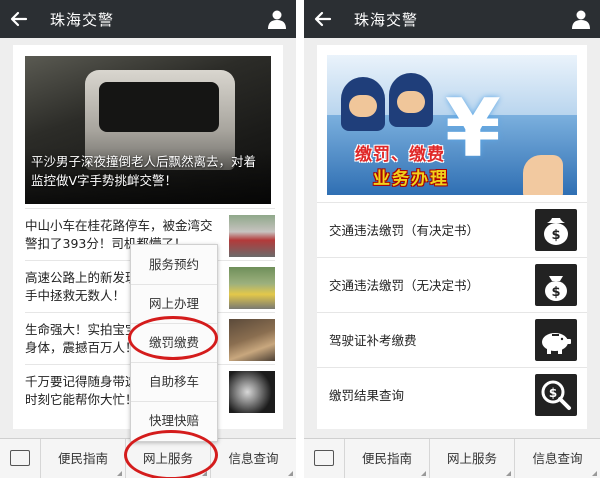 This screenshot has width=600, height=478. I want to click on service-label: 缴罚结果查询, so click(367, 395).